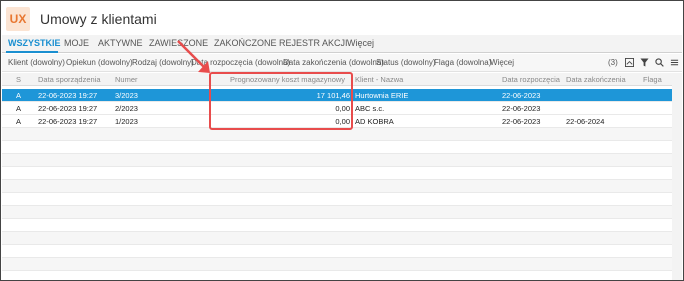  What do you see at coordinates (99, 62) in the screenshot?
I see `filter-opiekun: Opiekun (dowolny)` at bounding box center [99, 62].